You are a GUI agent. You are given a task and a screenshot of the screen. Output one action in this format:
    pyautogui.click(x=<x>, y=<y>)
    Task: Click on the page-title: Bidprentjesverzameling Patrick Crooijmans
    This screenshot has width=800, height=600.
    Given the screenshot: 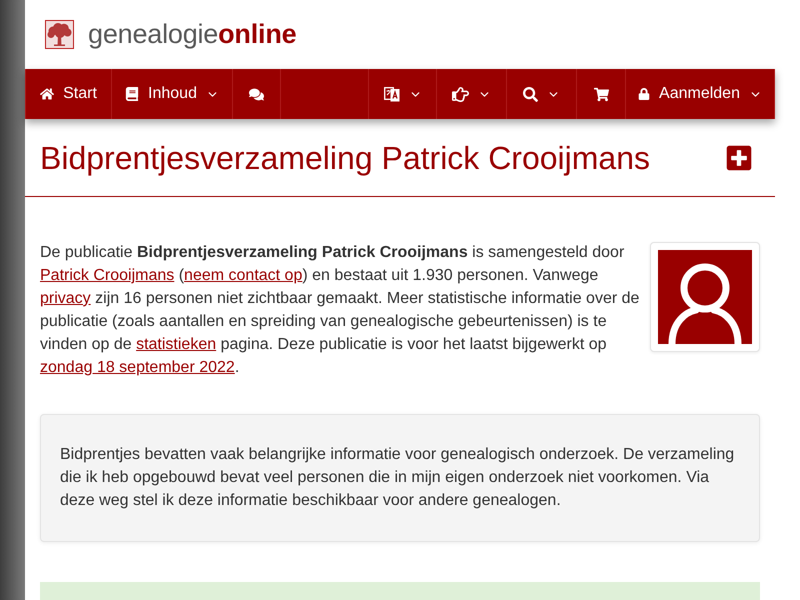 What is the action you would take?
    pyautogui.click(x=345, y=158)
    